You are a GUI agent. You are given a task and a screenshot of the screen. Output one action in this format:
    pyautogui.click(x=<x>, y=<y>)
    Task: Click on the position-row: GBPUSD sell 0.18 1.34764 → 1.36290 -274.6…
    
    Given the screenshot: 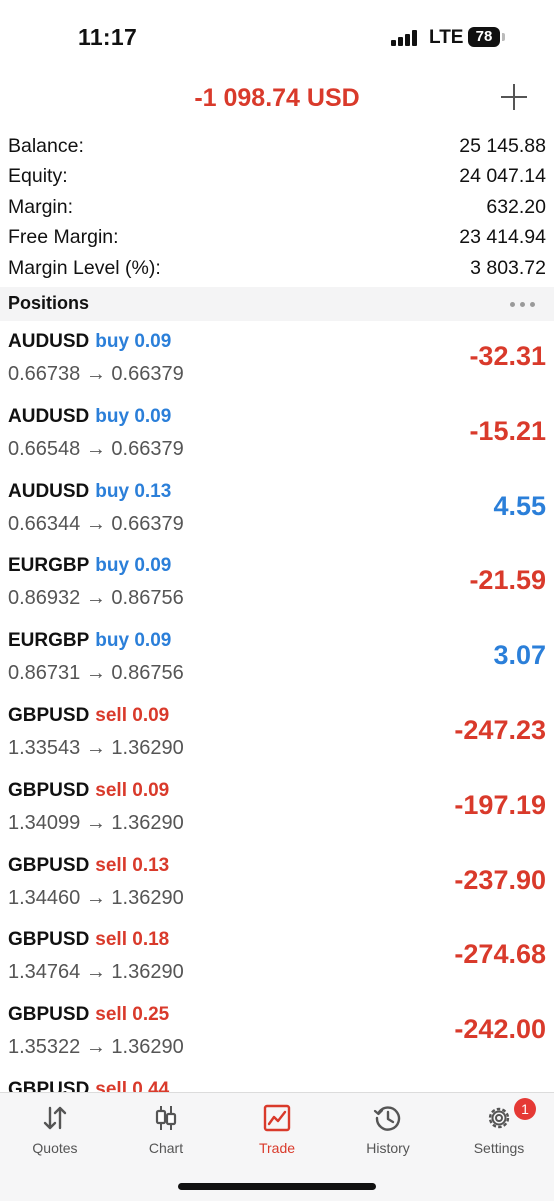 What is the action you would take?
    pyautogui.click(x=277, y=960)
    